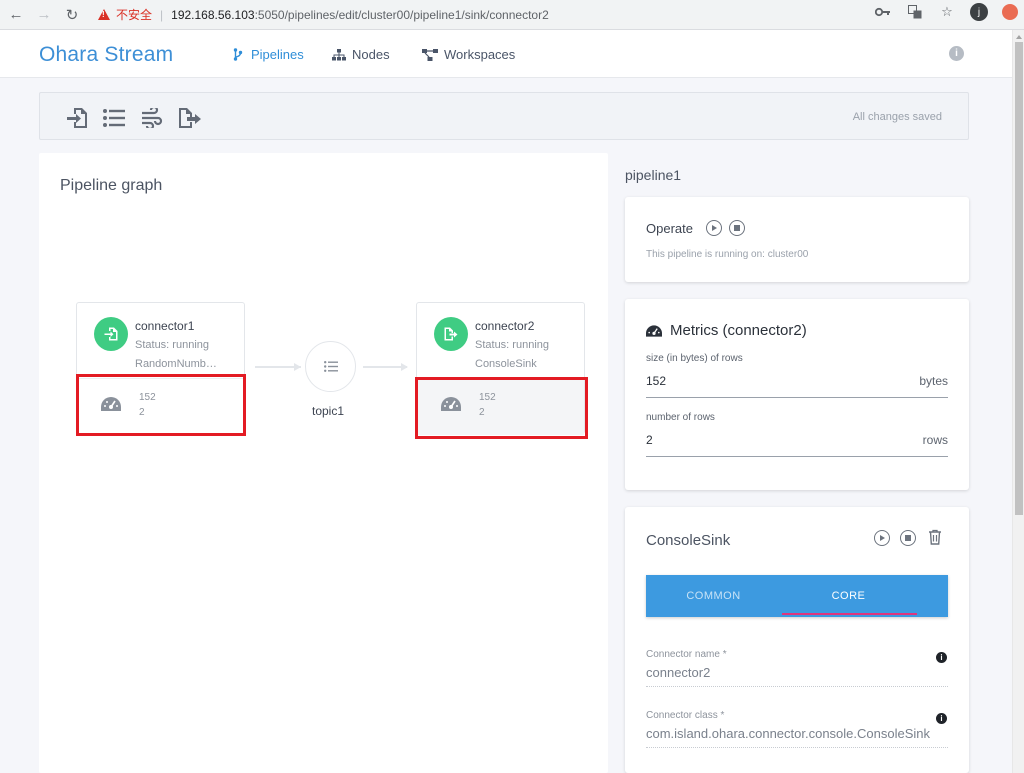  Describe the element at coordinates (504, 116) in the screenshot. I see `pipeline-toolbar: All changes saved` at that location.